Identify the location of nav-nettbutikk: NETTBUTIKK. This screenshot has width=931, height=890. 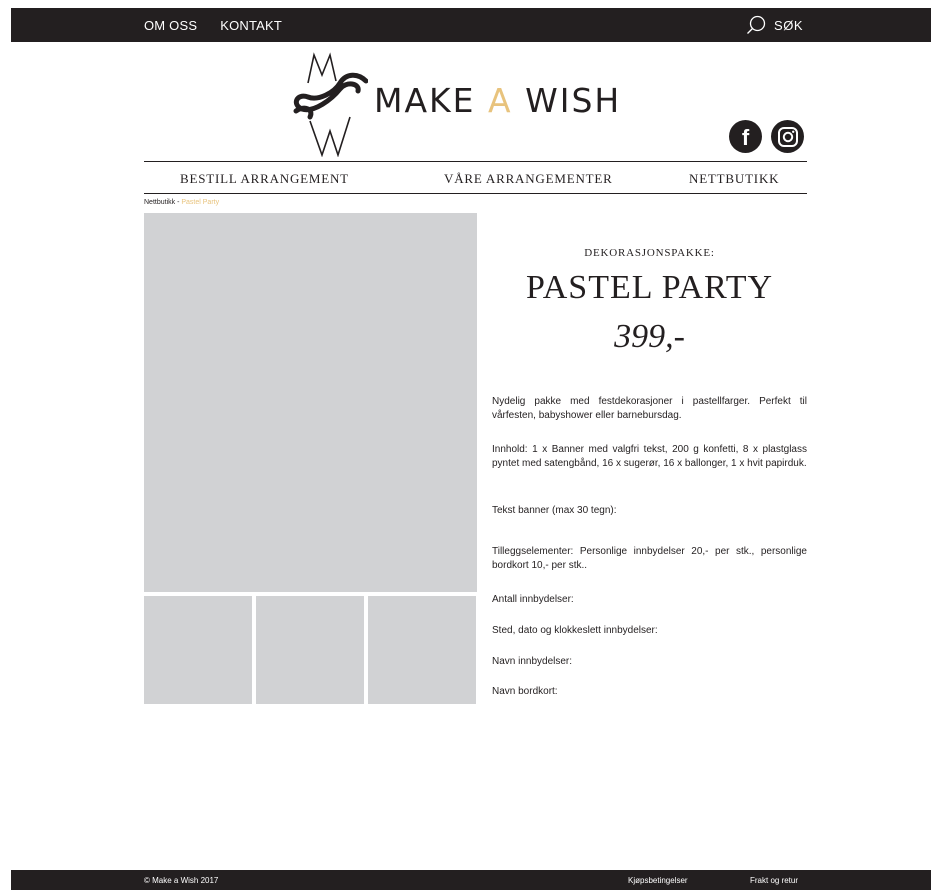
(734, 179).